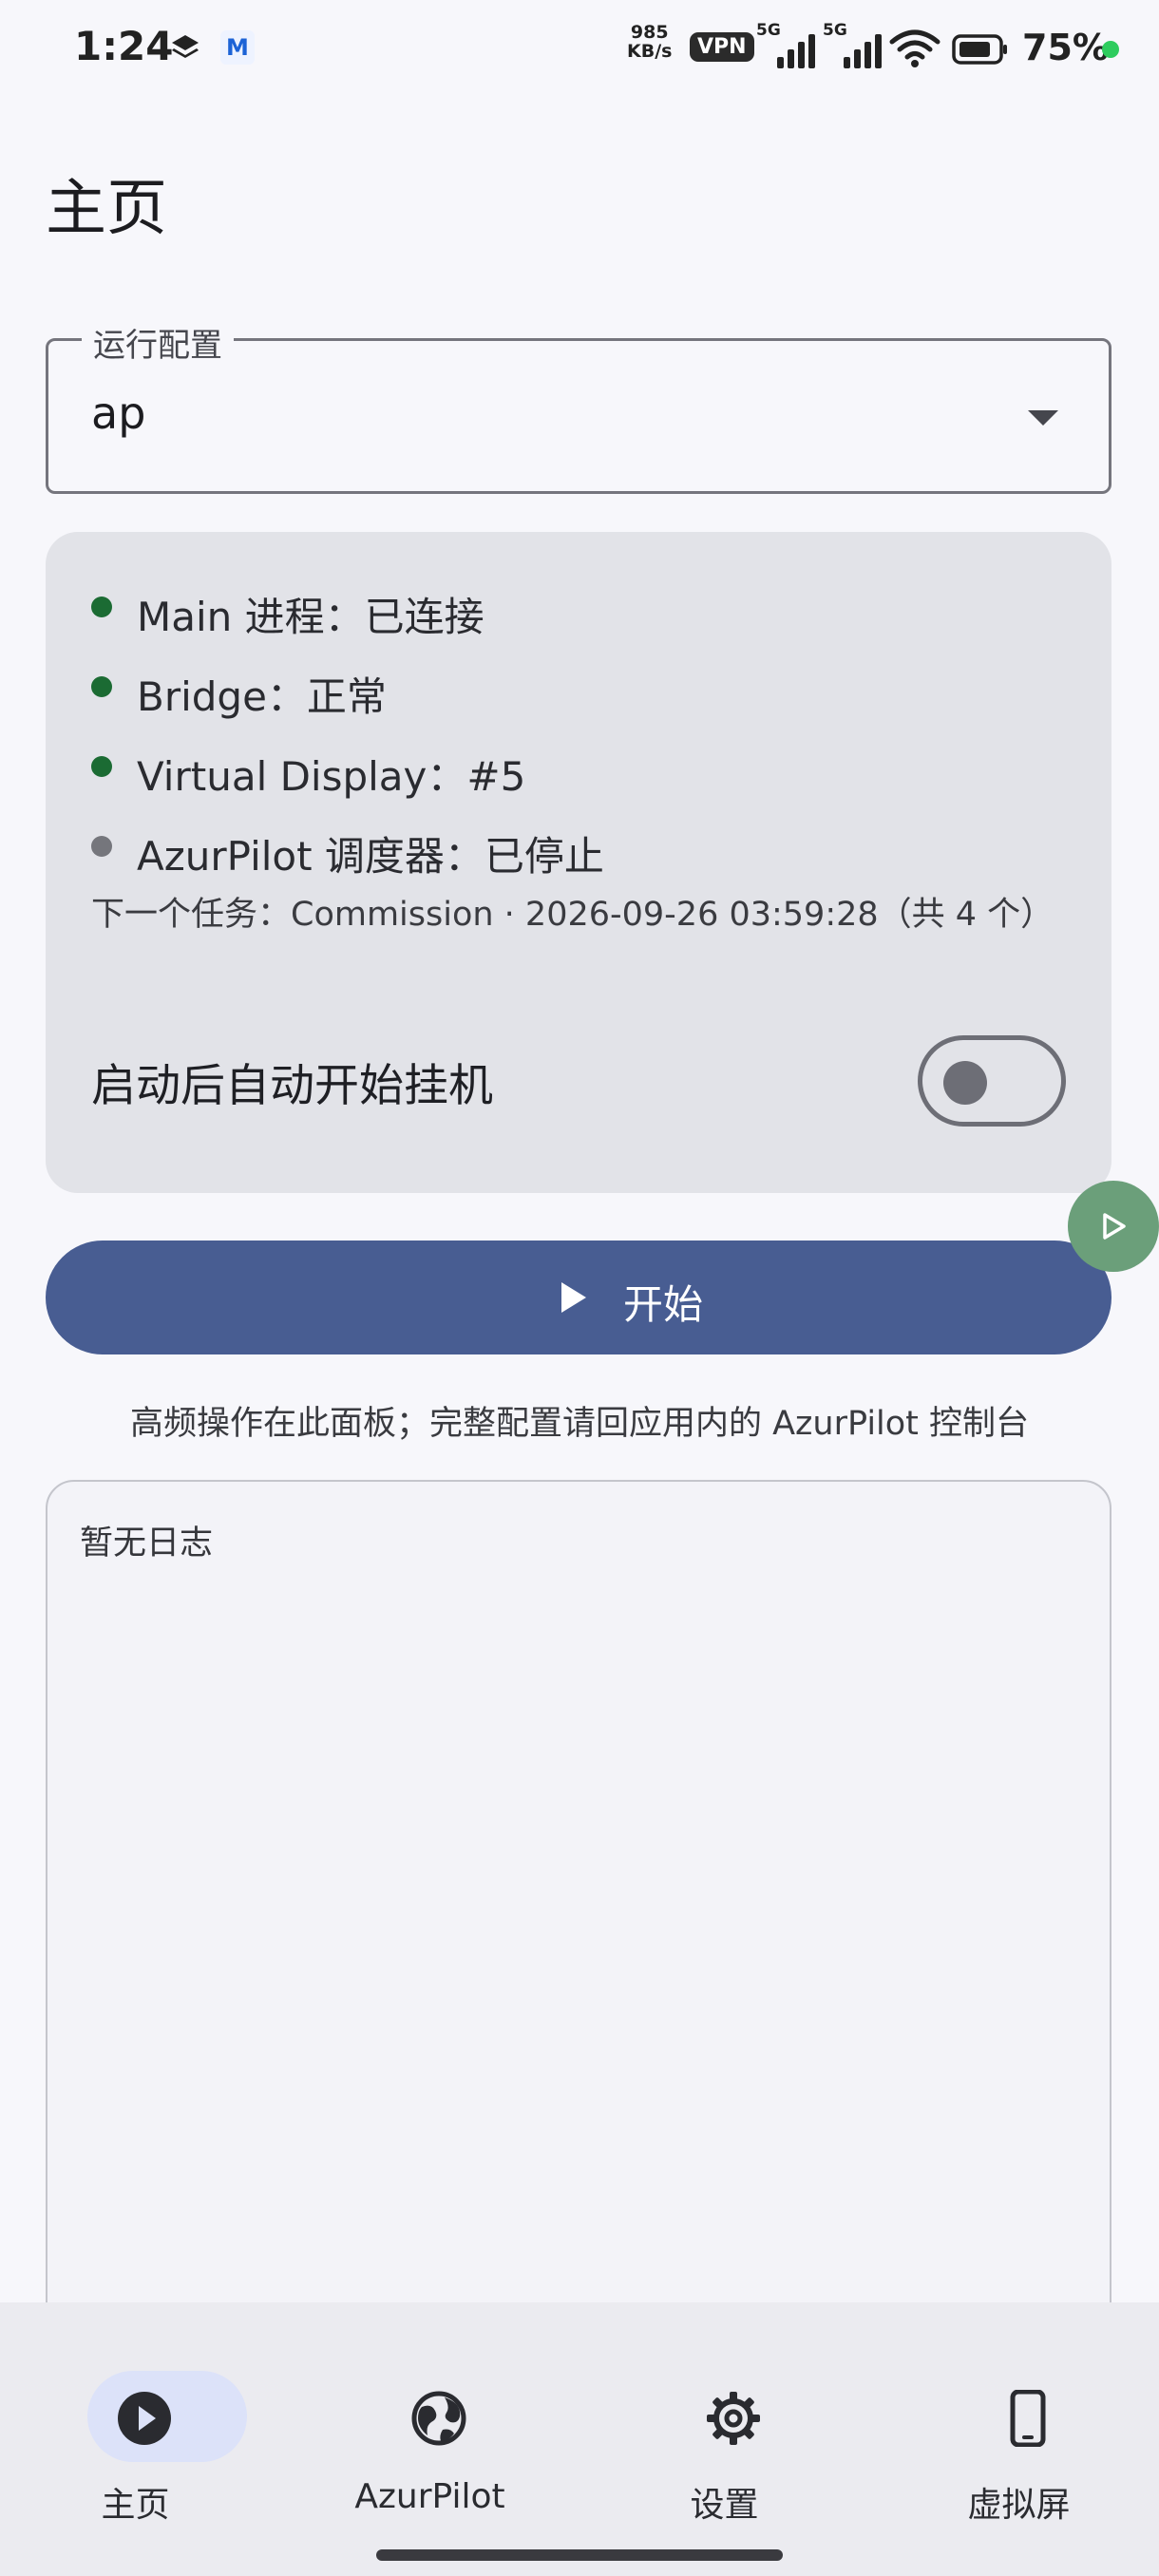  What do you see at coordinates (118, 413) in the screenshot?
I see `run-config-value: ap` at bounding box center [118, 413].